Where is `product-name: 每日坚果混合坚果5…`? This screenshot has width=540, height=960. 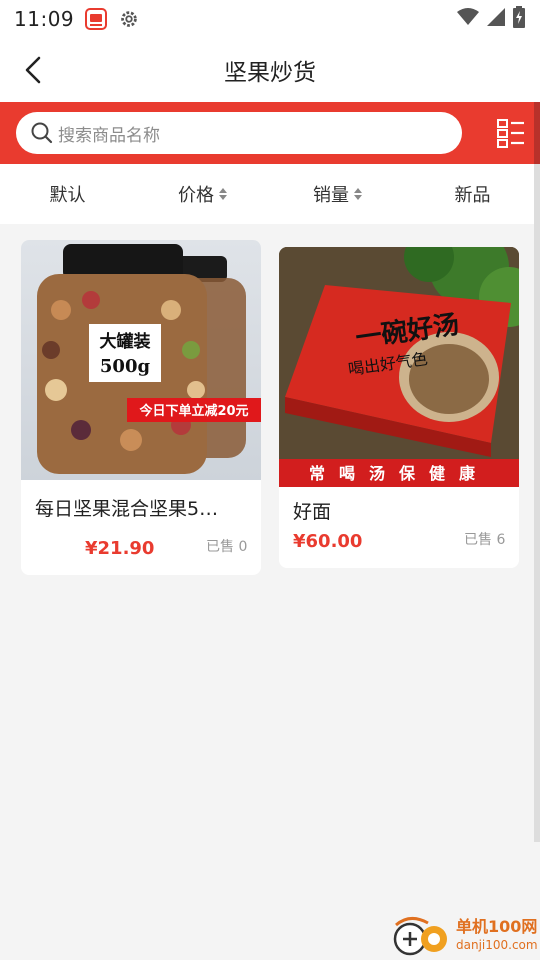 product-name: 每日坚果混合坚果5… is located at coordinates (127, 509).